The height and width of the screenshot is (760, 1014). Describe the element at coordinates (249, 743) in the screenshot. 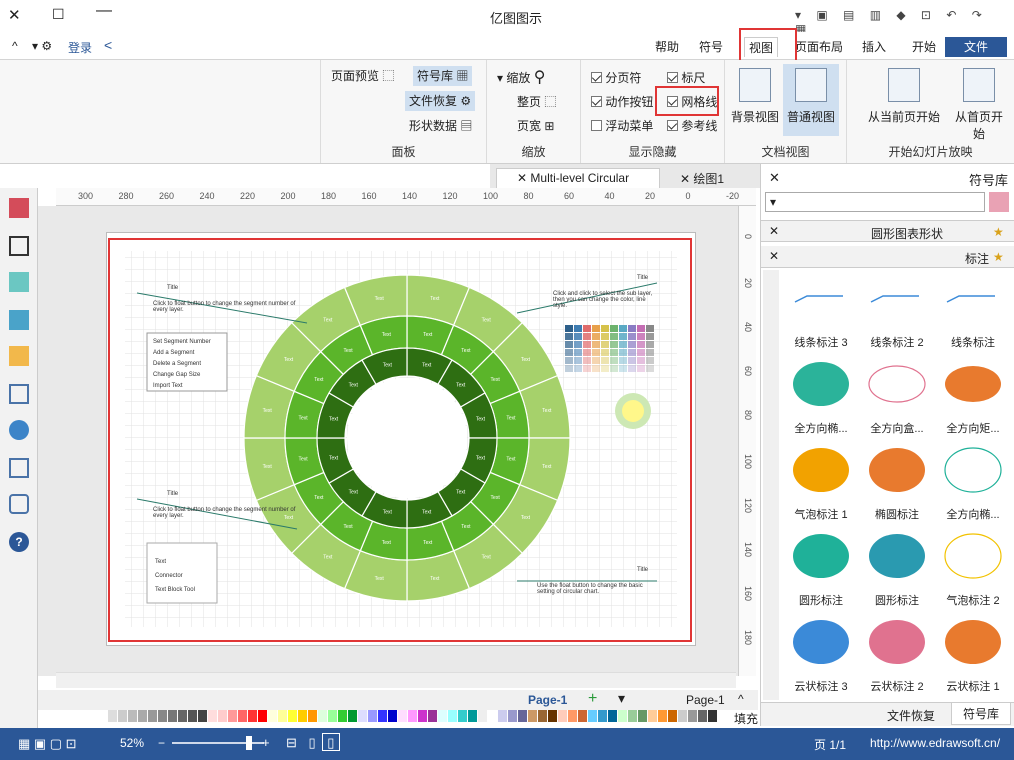

I see `zoom-slider-thumb` at that location.